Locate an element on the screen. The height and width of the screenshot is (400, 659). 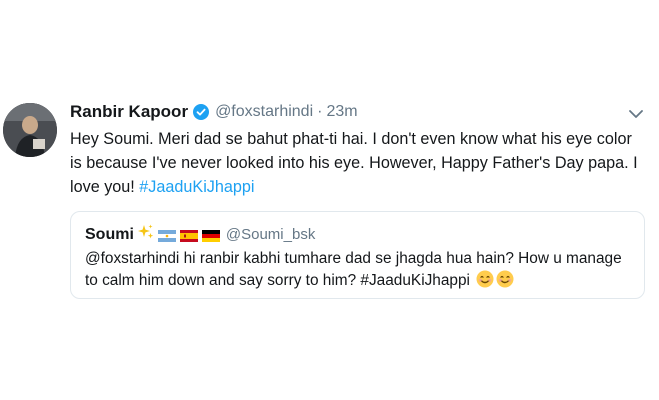
avatar is located at coordinates (30, 130).